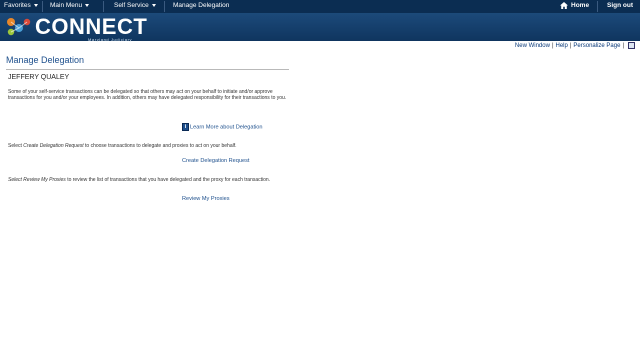 The height and width of the screenshot is (360, 640). I want to click on instruction-emphasis: Create Delegation Request, so click(53, 146).